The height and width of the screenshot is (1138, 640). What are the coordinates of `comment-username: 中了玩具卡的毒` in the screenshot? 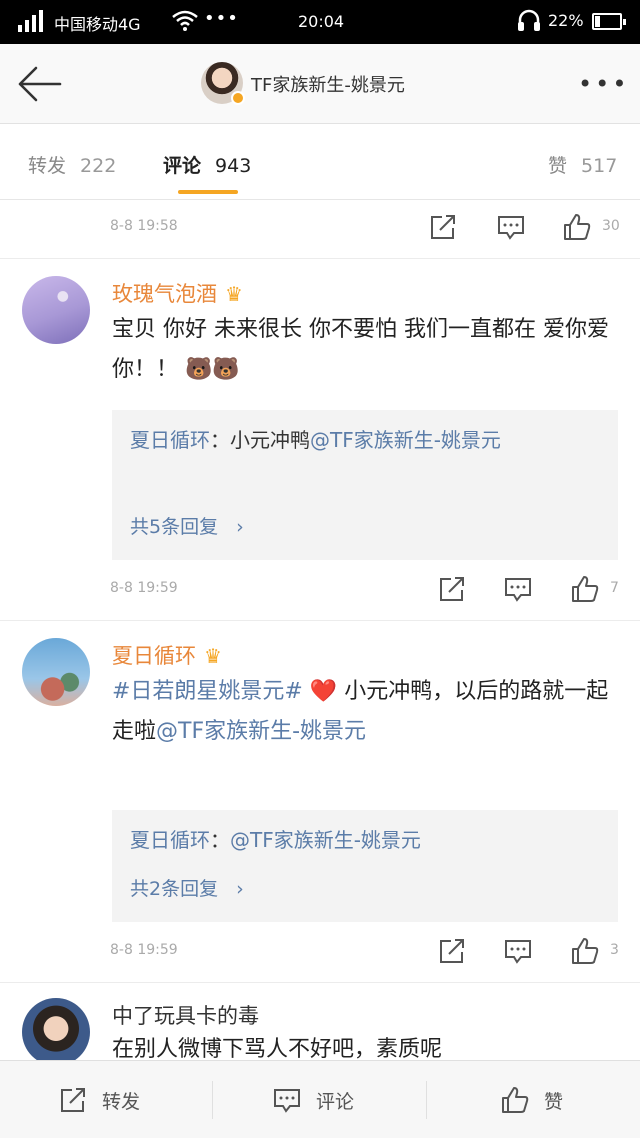 It's located at (185, 1015).